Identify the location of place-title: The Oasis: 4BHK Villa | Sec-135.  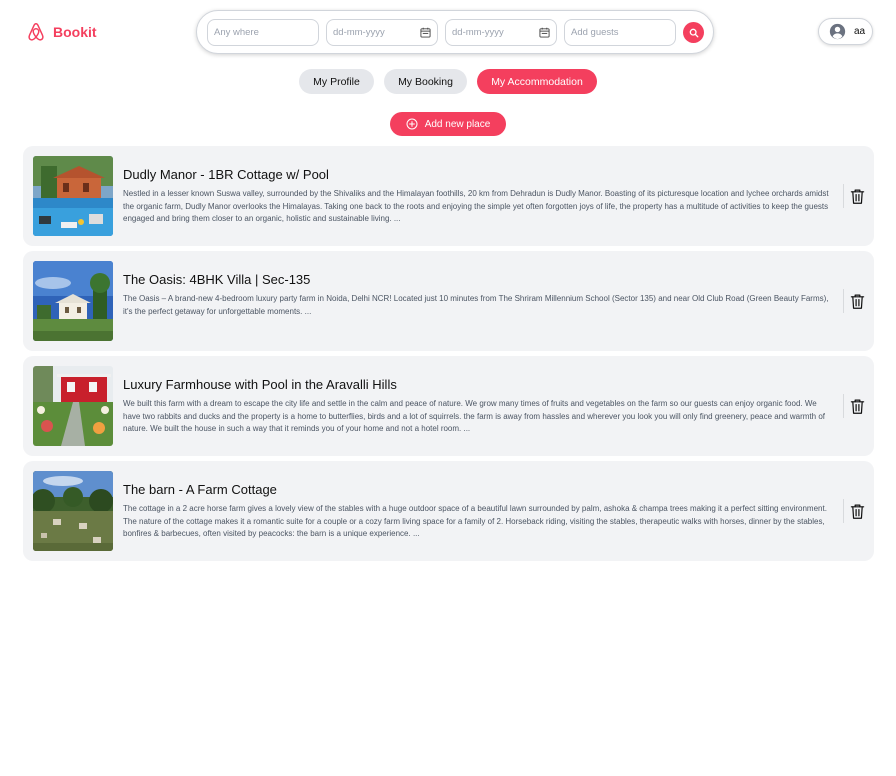
(217, 279).